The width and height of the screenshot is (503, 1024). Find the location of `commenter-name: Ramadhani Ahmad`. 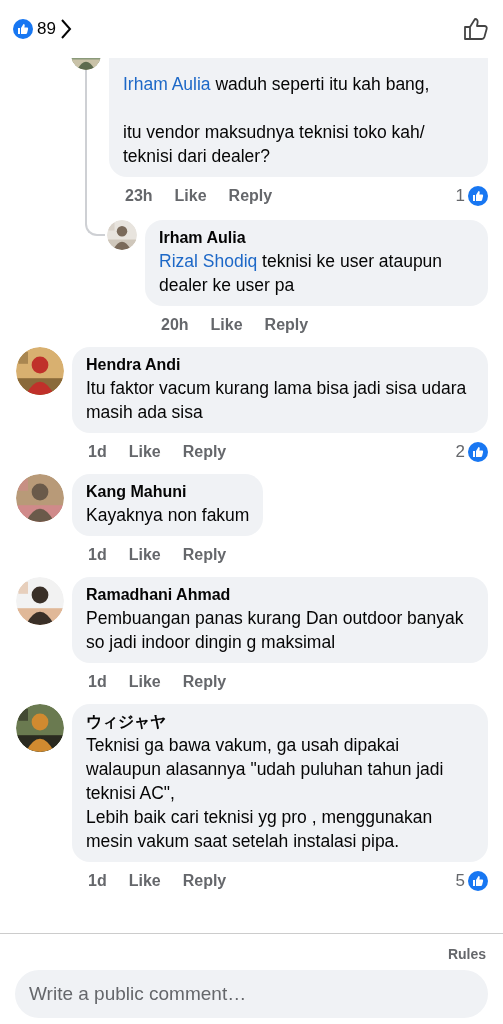

commenter-name: Ramadhani Ahmad is located at coordinates (280, 595).